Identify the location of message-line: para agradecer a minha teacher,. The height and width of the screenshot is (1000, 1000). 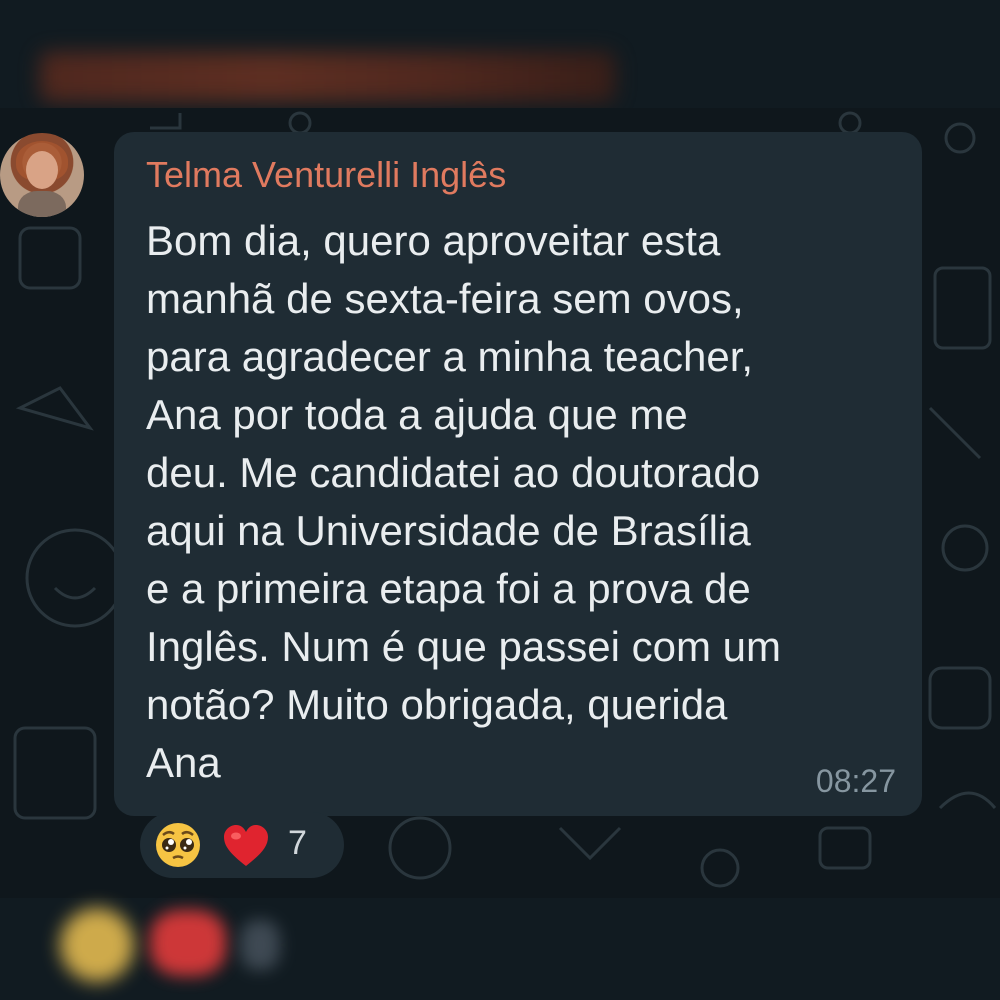
(450, 356).